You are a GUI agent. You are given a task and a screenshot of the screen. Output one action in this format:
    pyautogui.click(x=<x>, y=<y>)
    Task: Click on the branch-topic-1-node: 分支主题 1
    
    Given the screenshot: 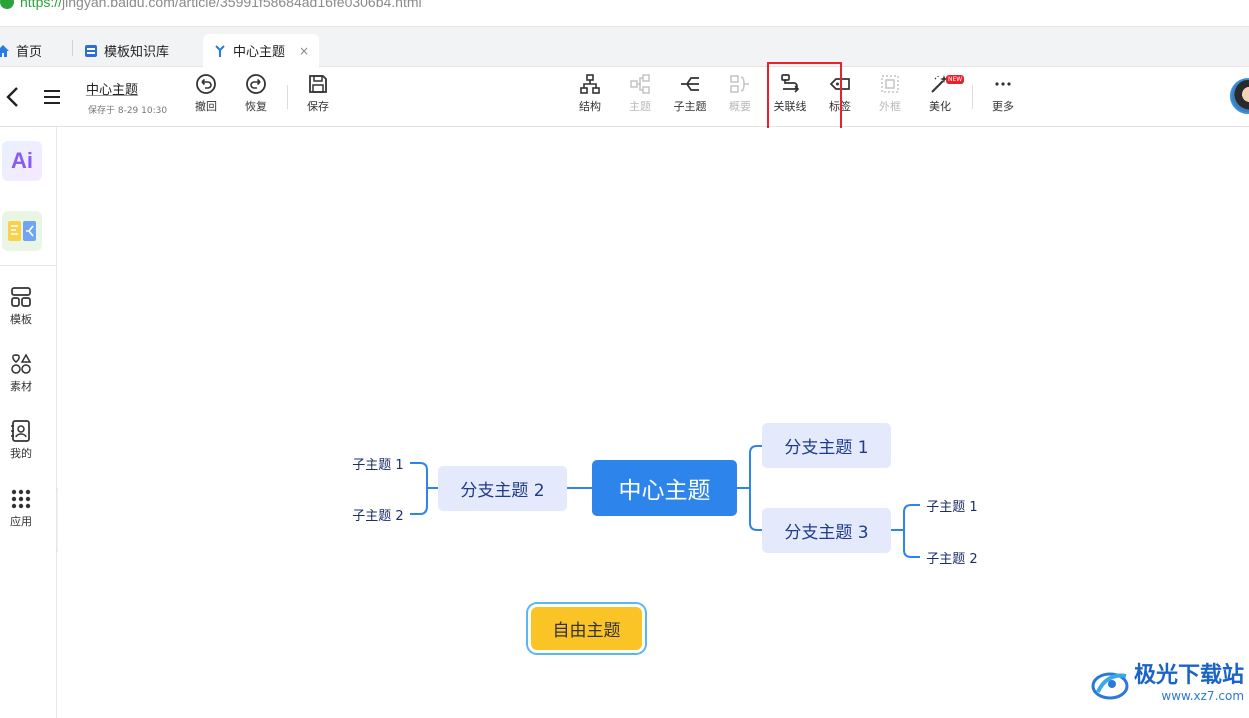 What is the action you would take?
    pyautogui.click(x=826, y=445)
    